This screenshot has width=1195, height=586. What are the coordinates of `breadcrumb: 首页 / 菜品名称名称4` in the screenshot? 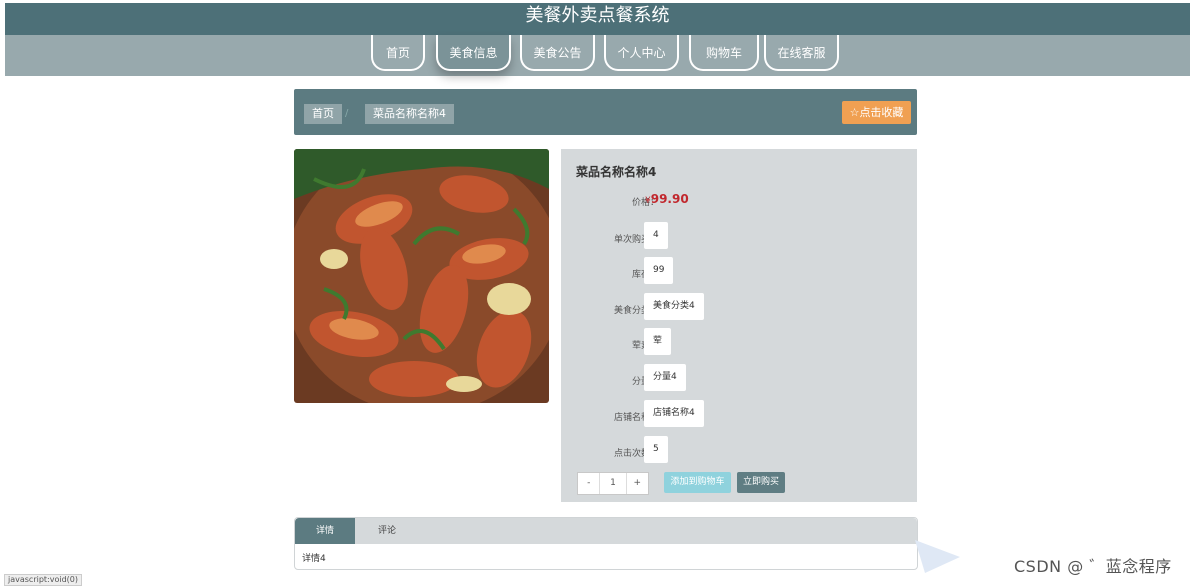 It's located at (605, 112).